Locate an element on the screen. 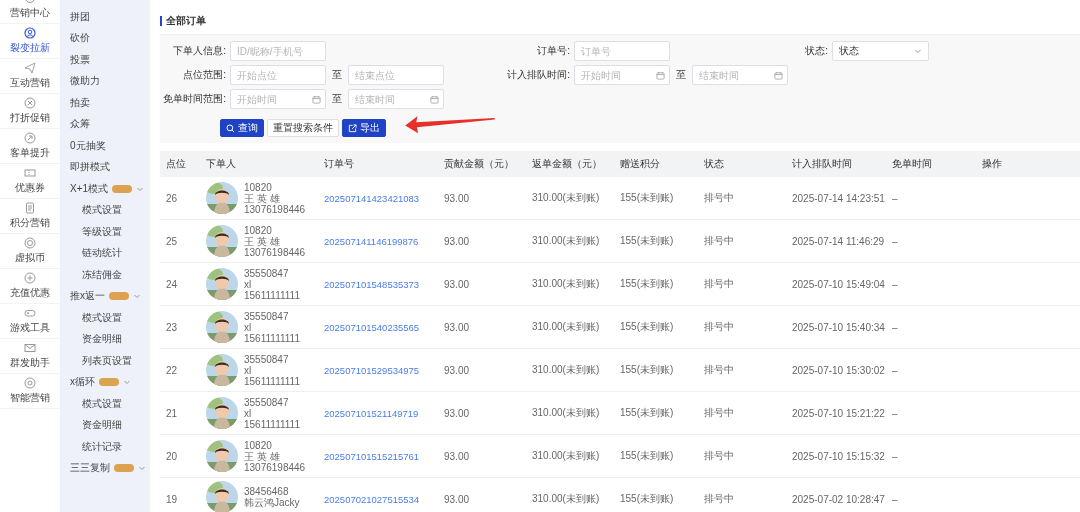 Image resolution: width=1080 pixels, height=512 pixels. table-cell-text: 19 is located at coordinates (172, 499).